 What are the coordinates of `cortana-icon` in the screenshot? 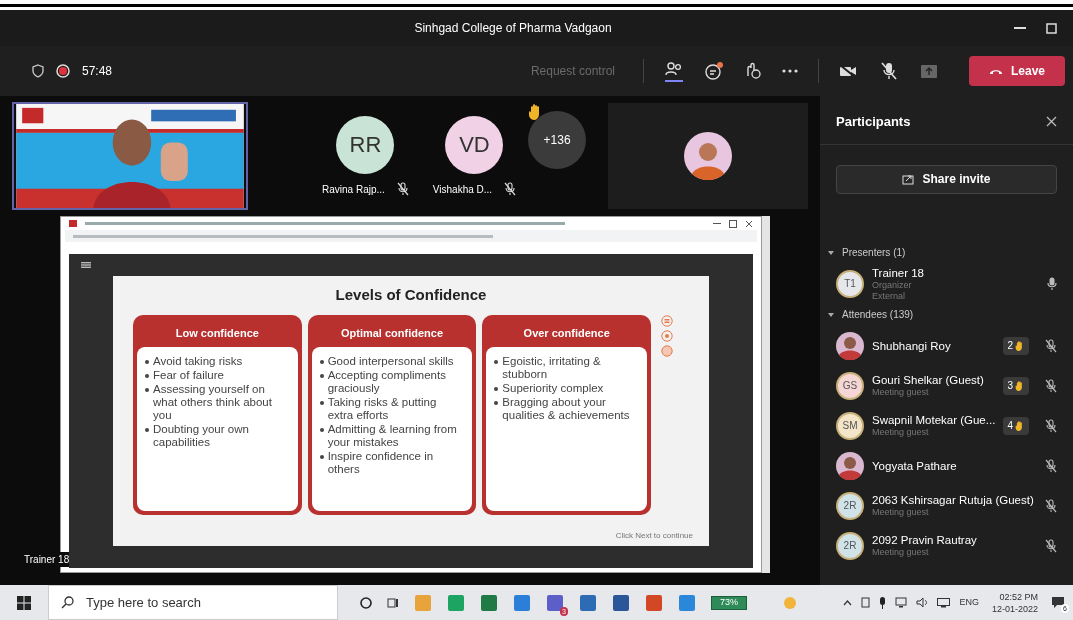 It's located at (366, 602).